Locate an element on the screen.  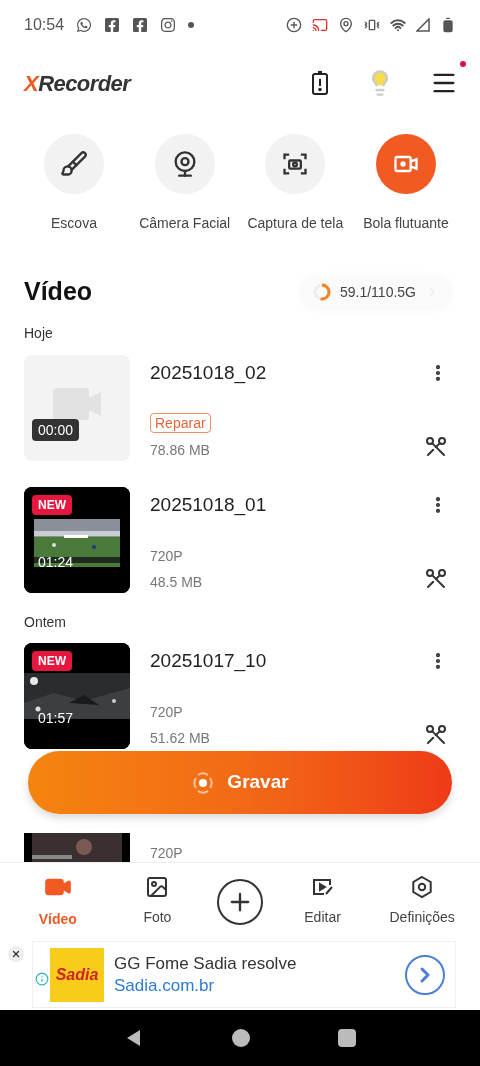
date-group-label: Ontem is located at coordinates (45, 622).